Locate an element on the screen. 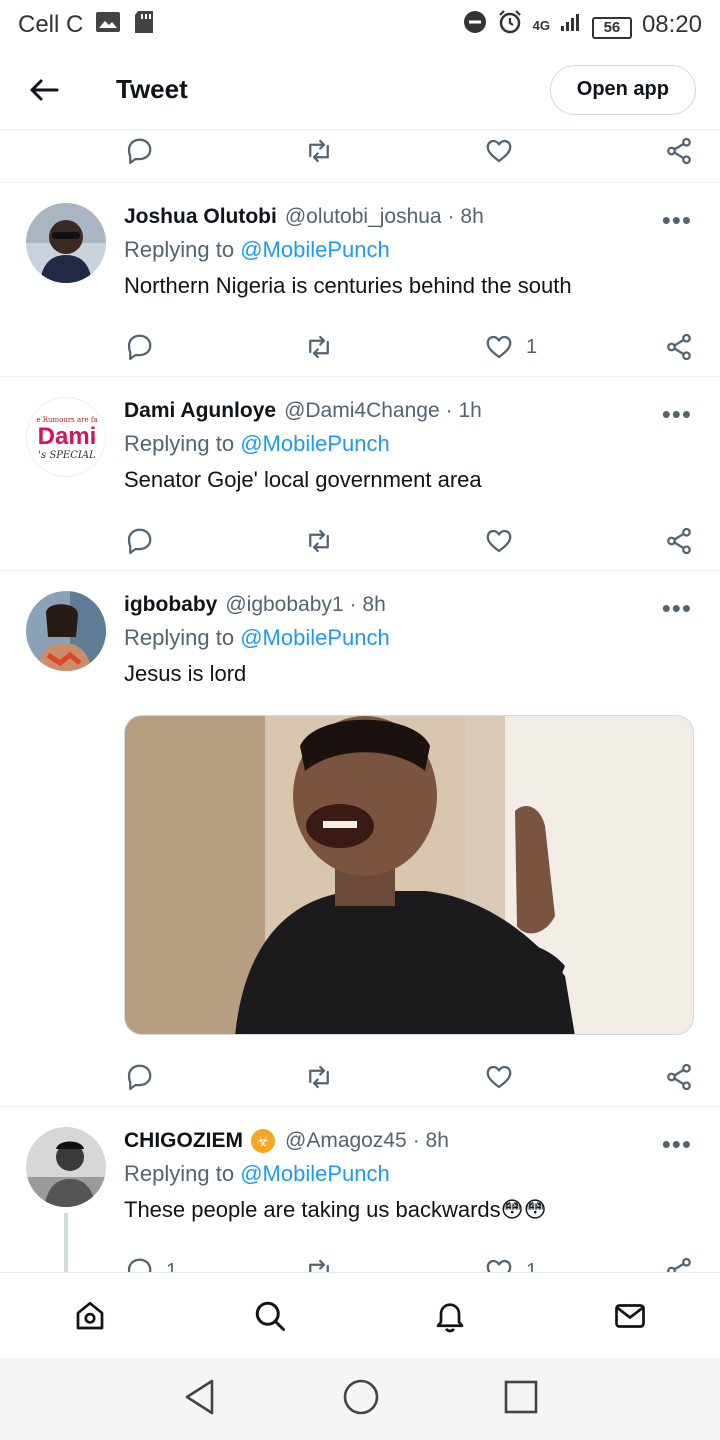 This screenshot has height=1440, width=720. page-title: Tweet is located at coordinates (152, 89).